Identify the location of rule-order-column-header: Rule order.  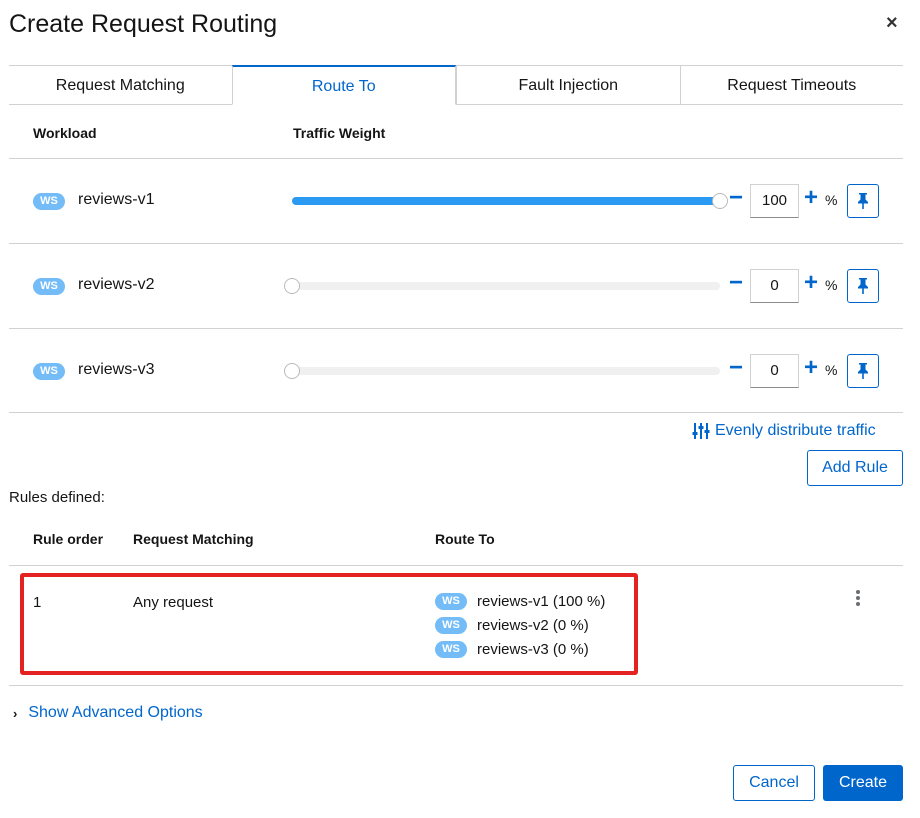
(68, 539).